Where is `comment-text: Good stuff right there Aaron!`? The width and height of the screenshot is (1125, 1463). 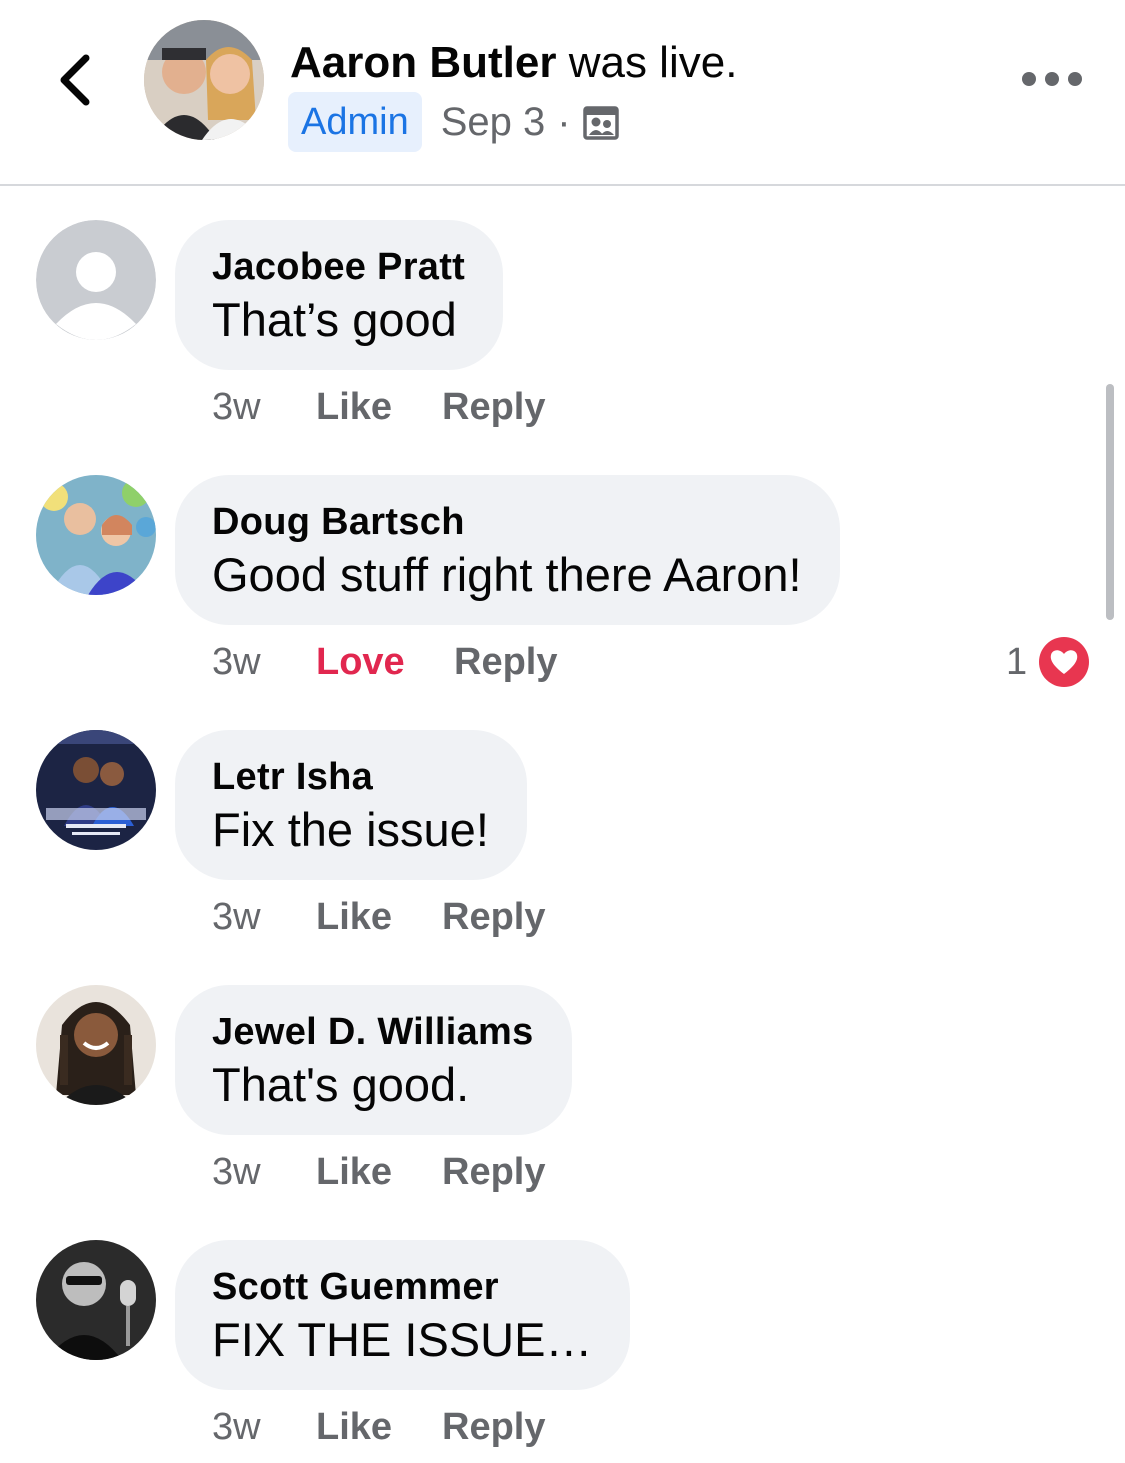
comment-text: Good stuff right there Aaron! is located at coordinates (507, 574).